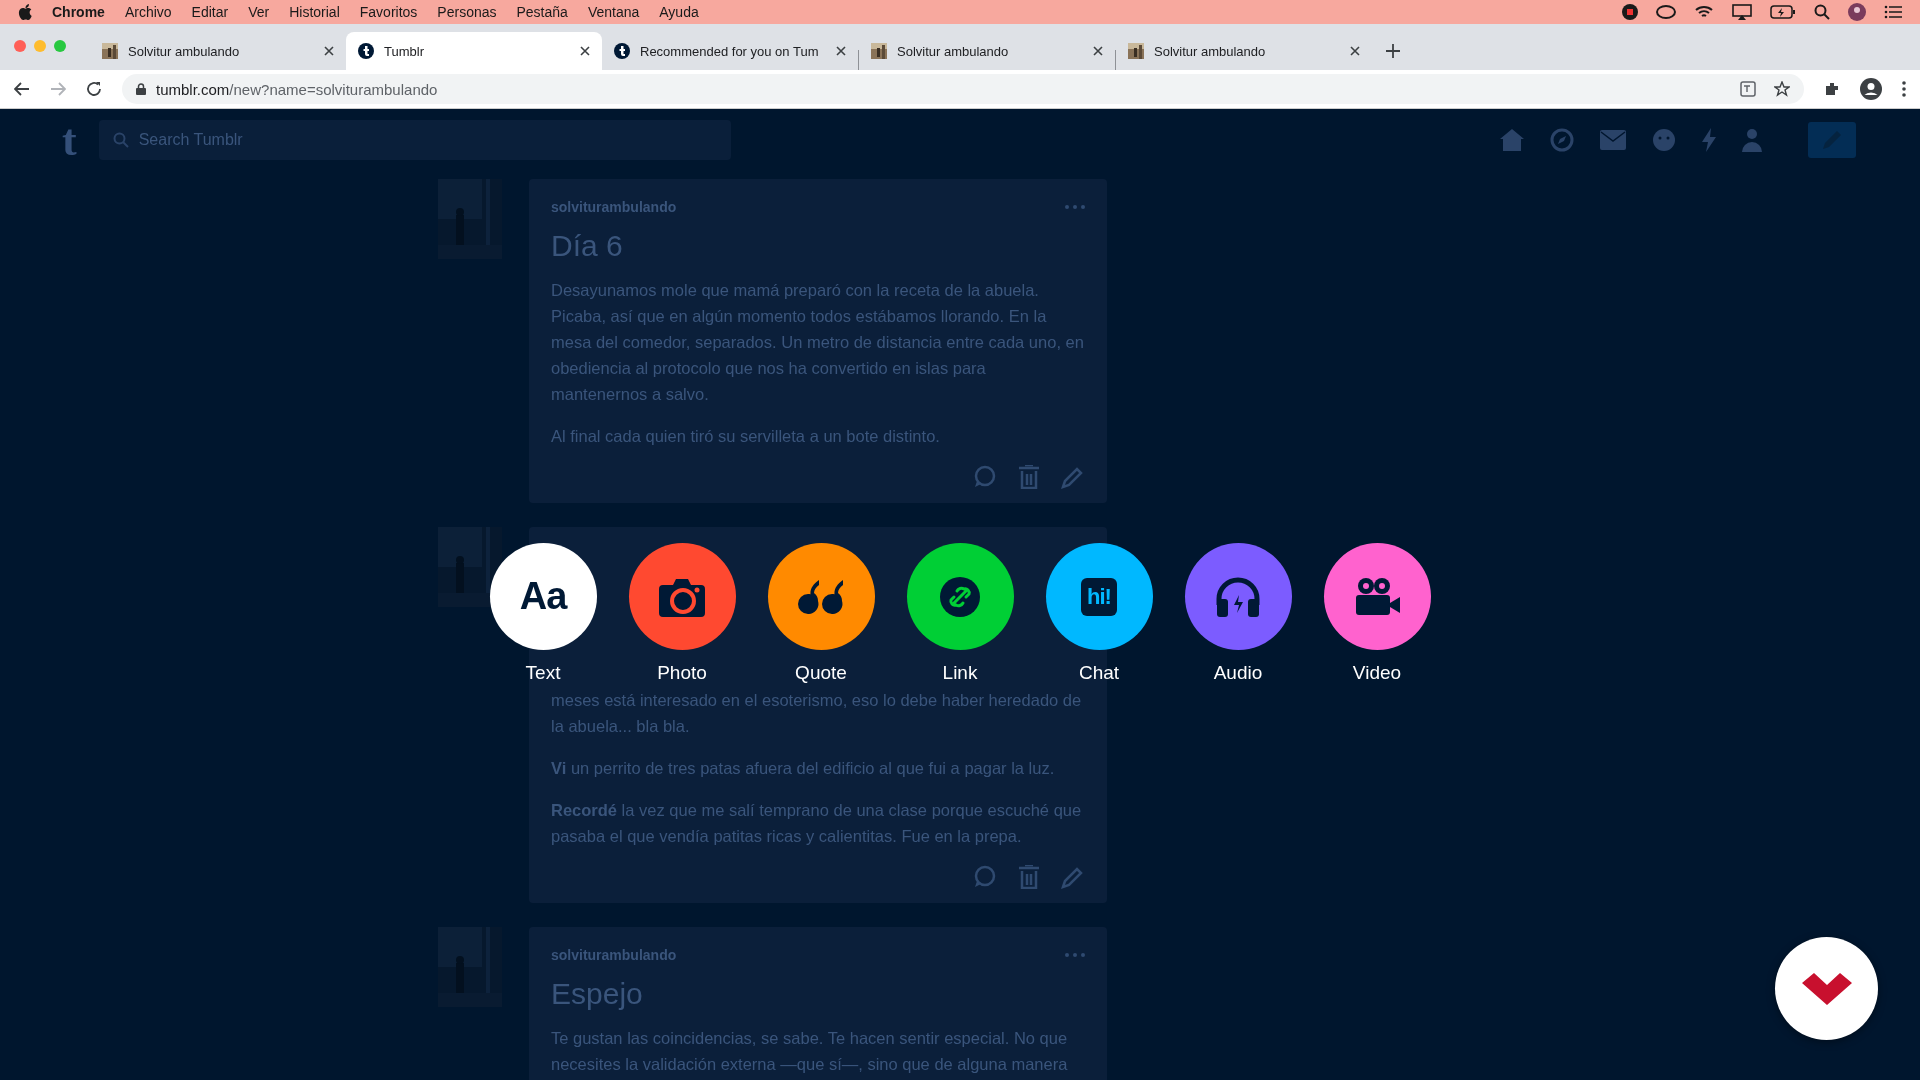 Image resolution: width=1920 pixels, height=1080 pixels. What do you see at coordinates (587, 246) in the screenshot?
I see `post-title: Día 6` at bounding box center [587, 246].